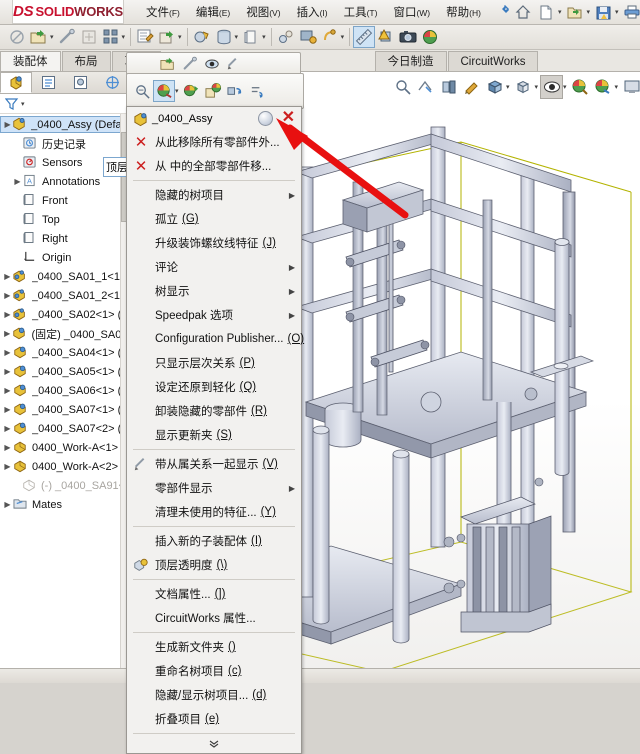  Describe the element at coordinates (213, 12) in the screenshot. I see `menu-edit: 编辑(E)` at that location.